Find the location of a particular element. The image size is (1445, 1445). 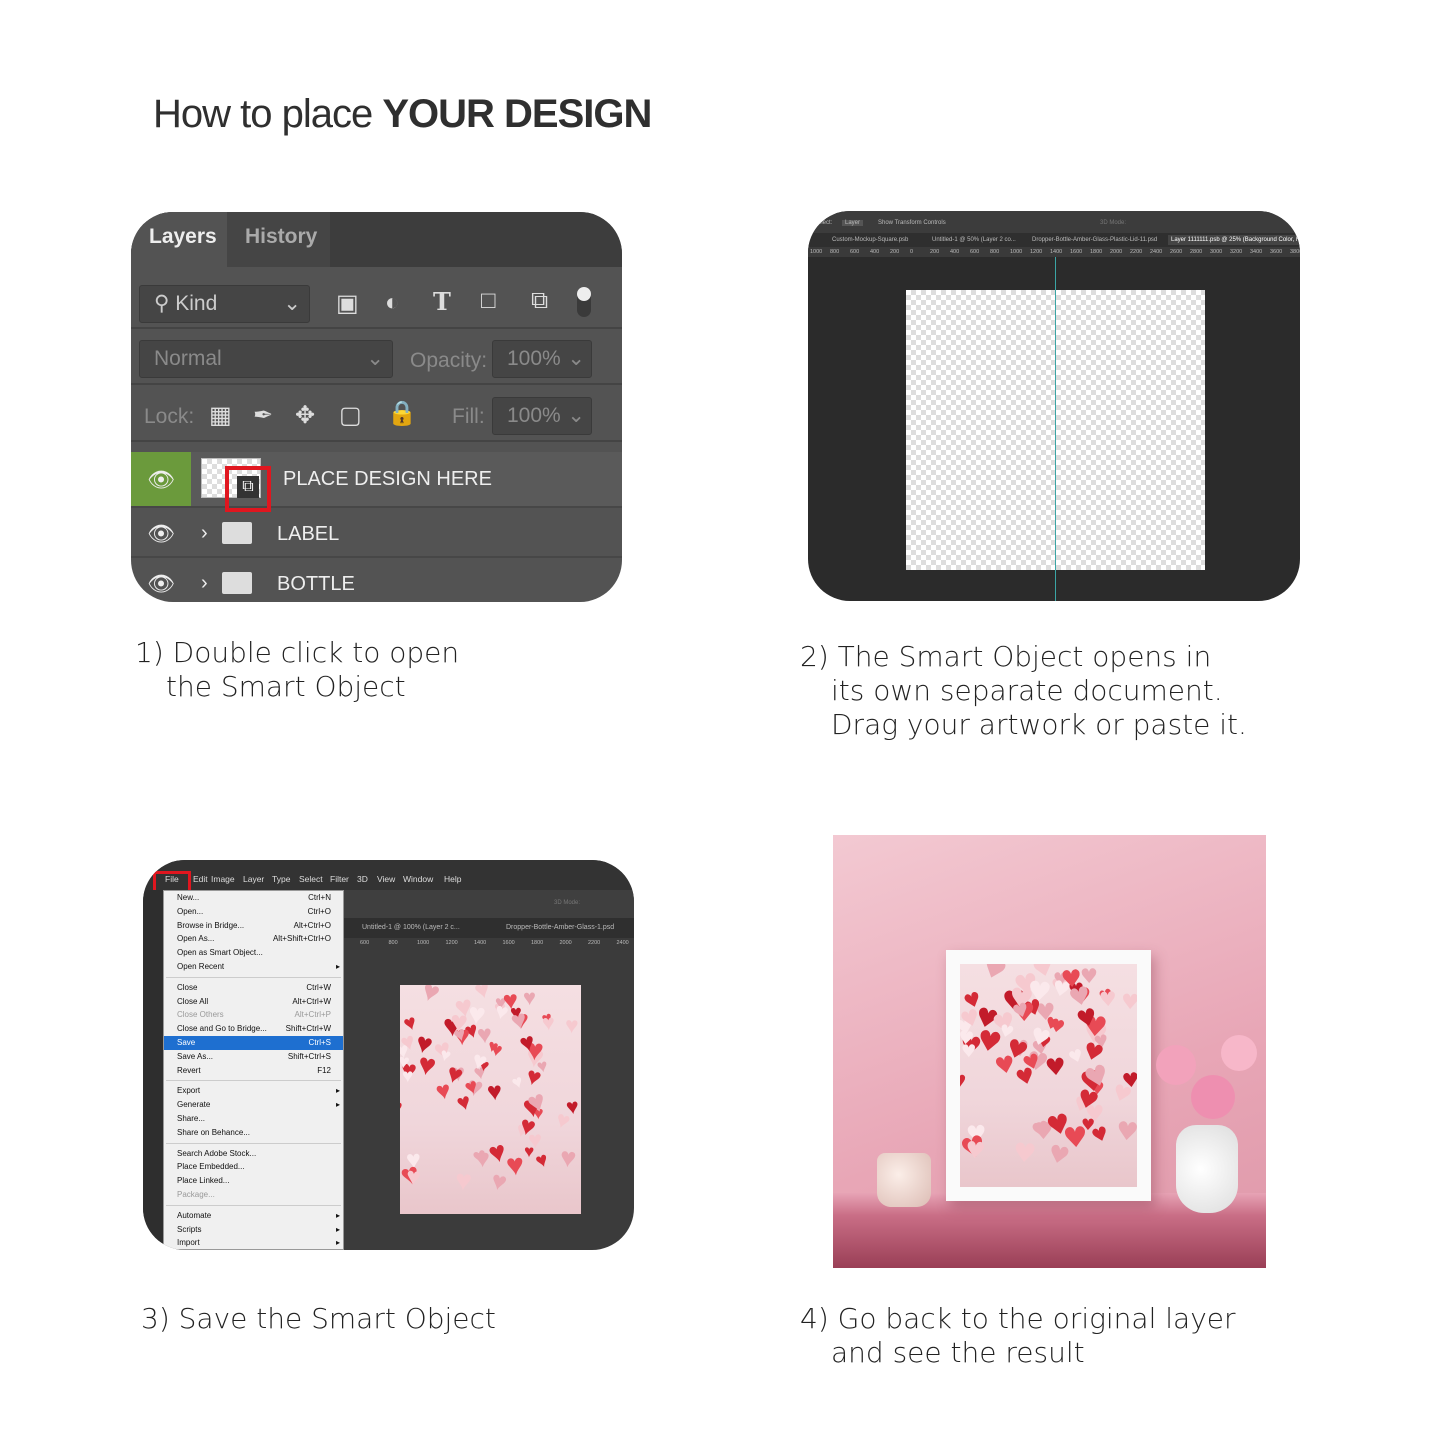

menu-item-label: Save is located at coordinates (186, 1042).